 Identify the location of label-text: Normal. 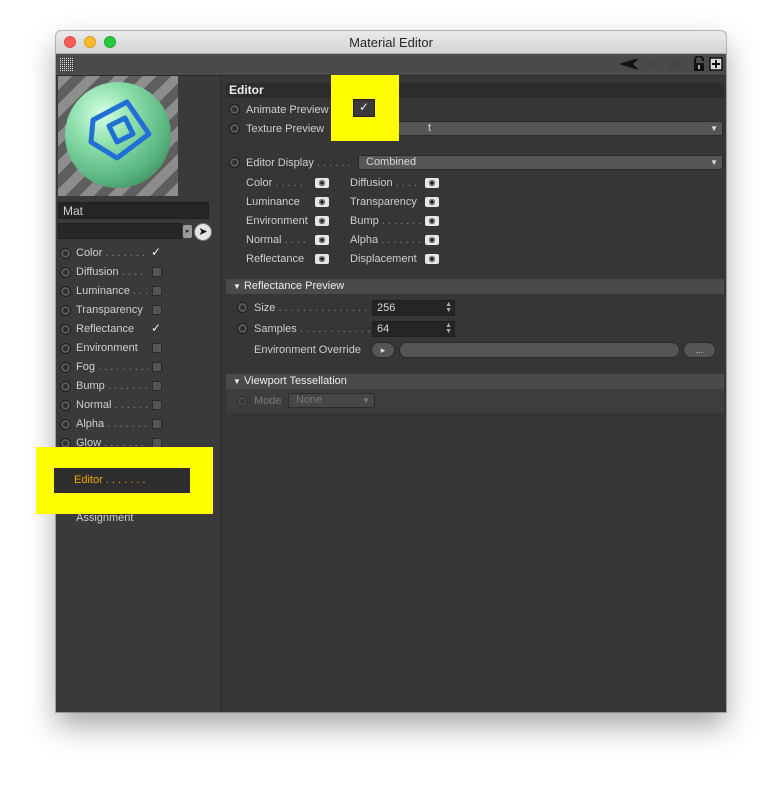
(264, 240).